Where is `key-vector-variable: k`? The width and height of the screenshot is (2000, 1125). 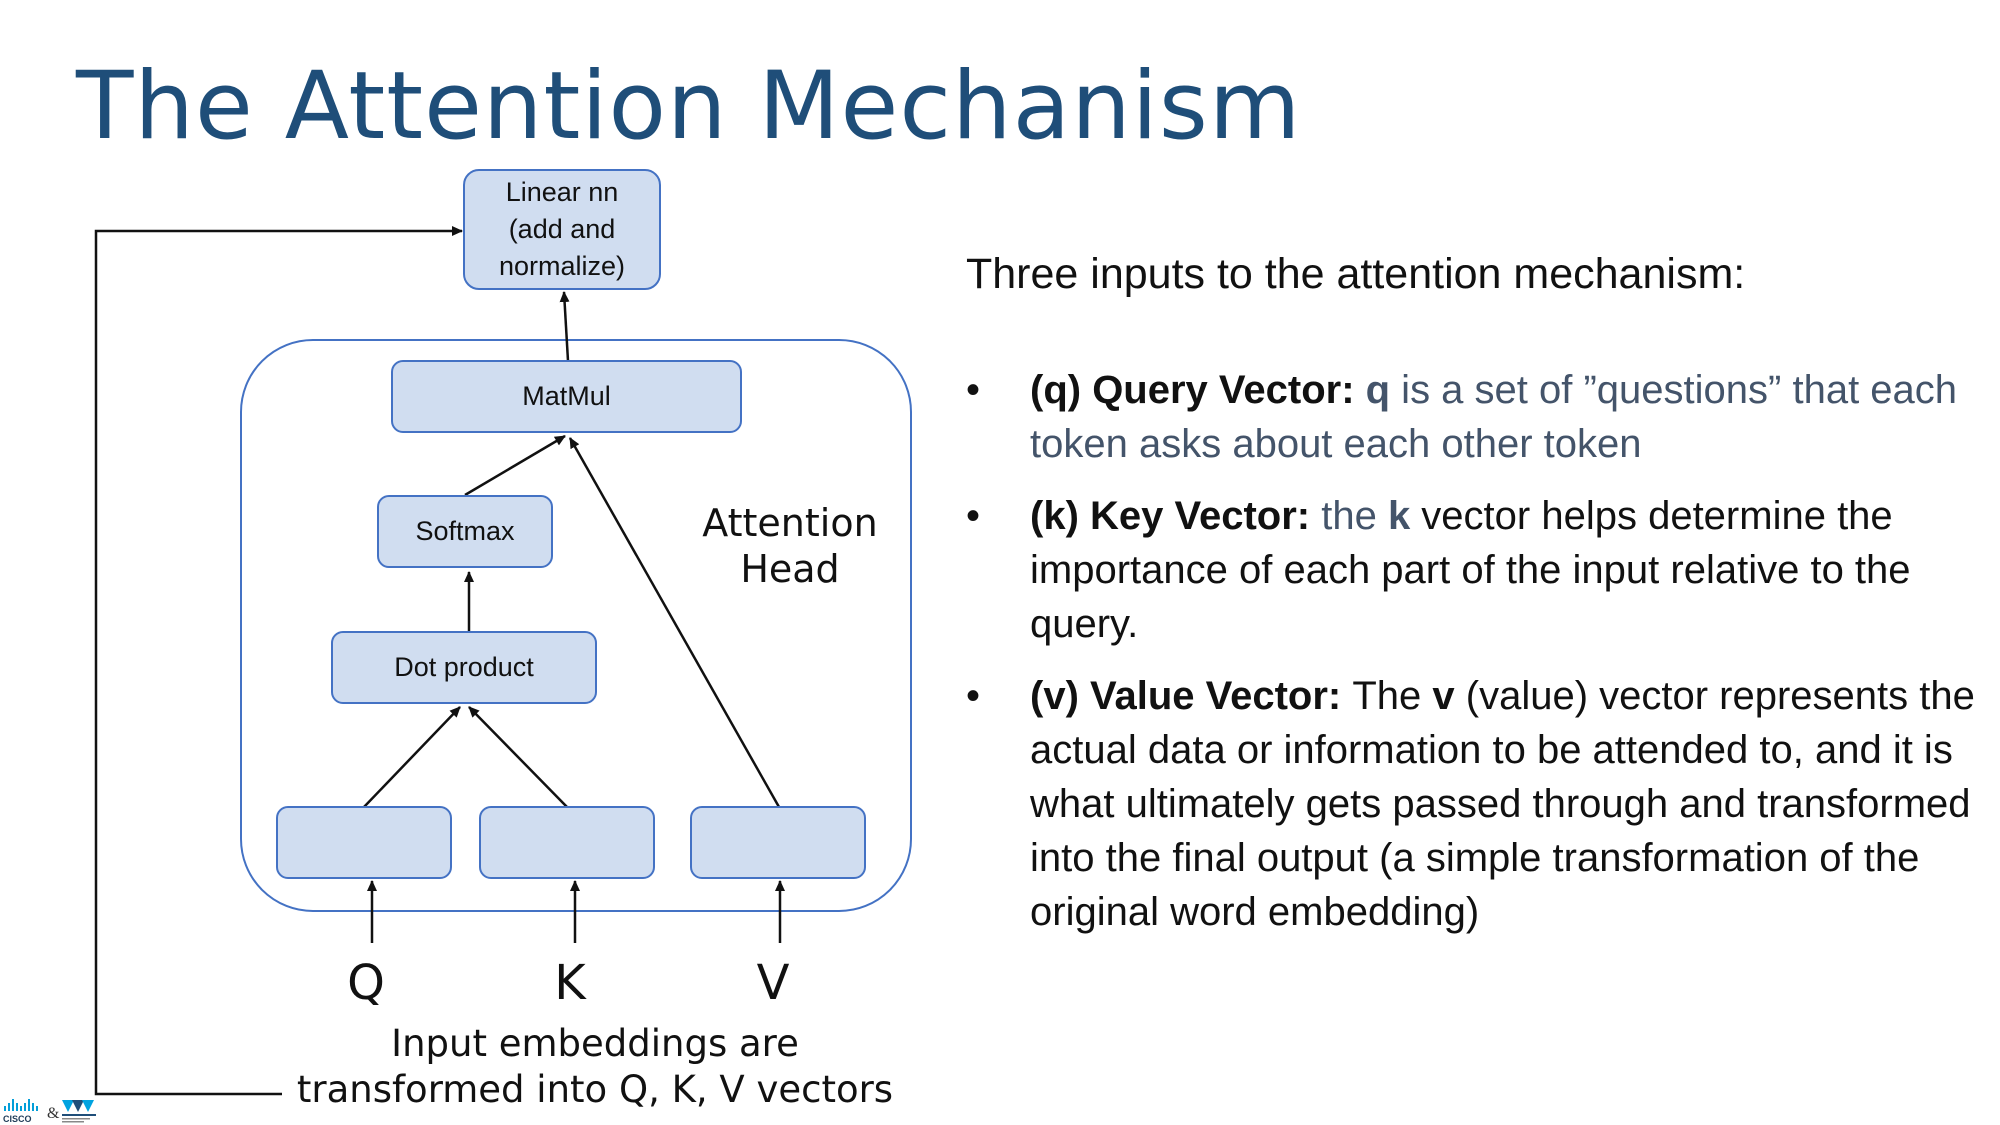 key-vector-variable: k is located at coordinates (1399, 516).